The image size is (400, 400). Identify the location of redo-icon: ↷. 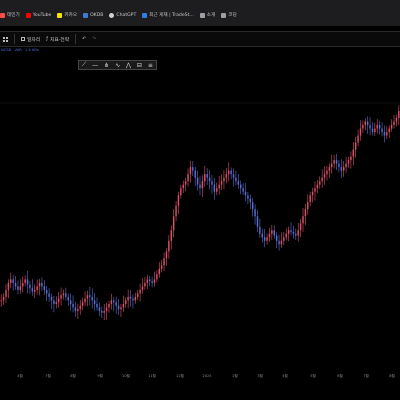
(94, 39).